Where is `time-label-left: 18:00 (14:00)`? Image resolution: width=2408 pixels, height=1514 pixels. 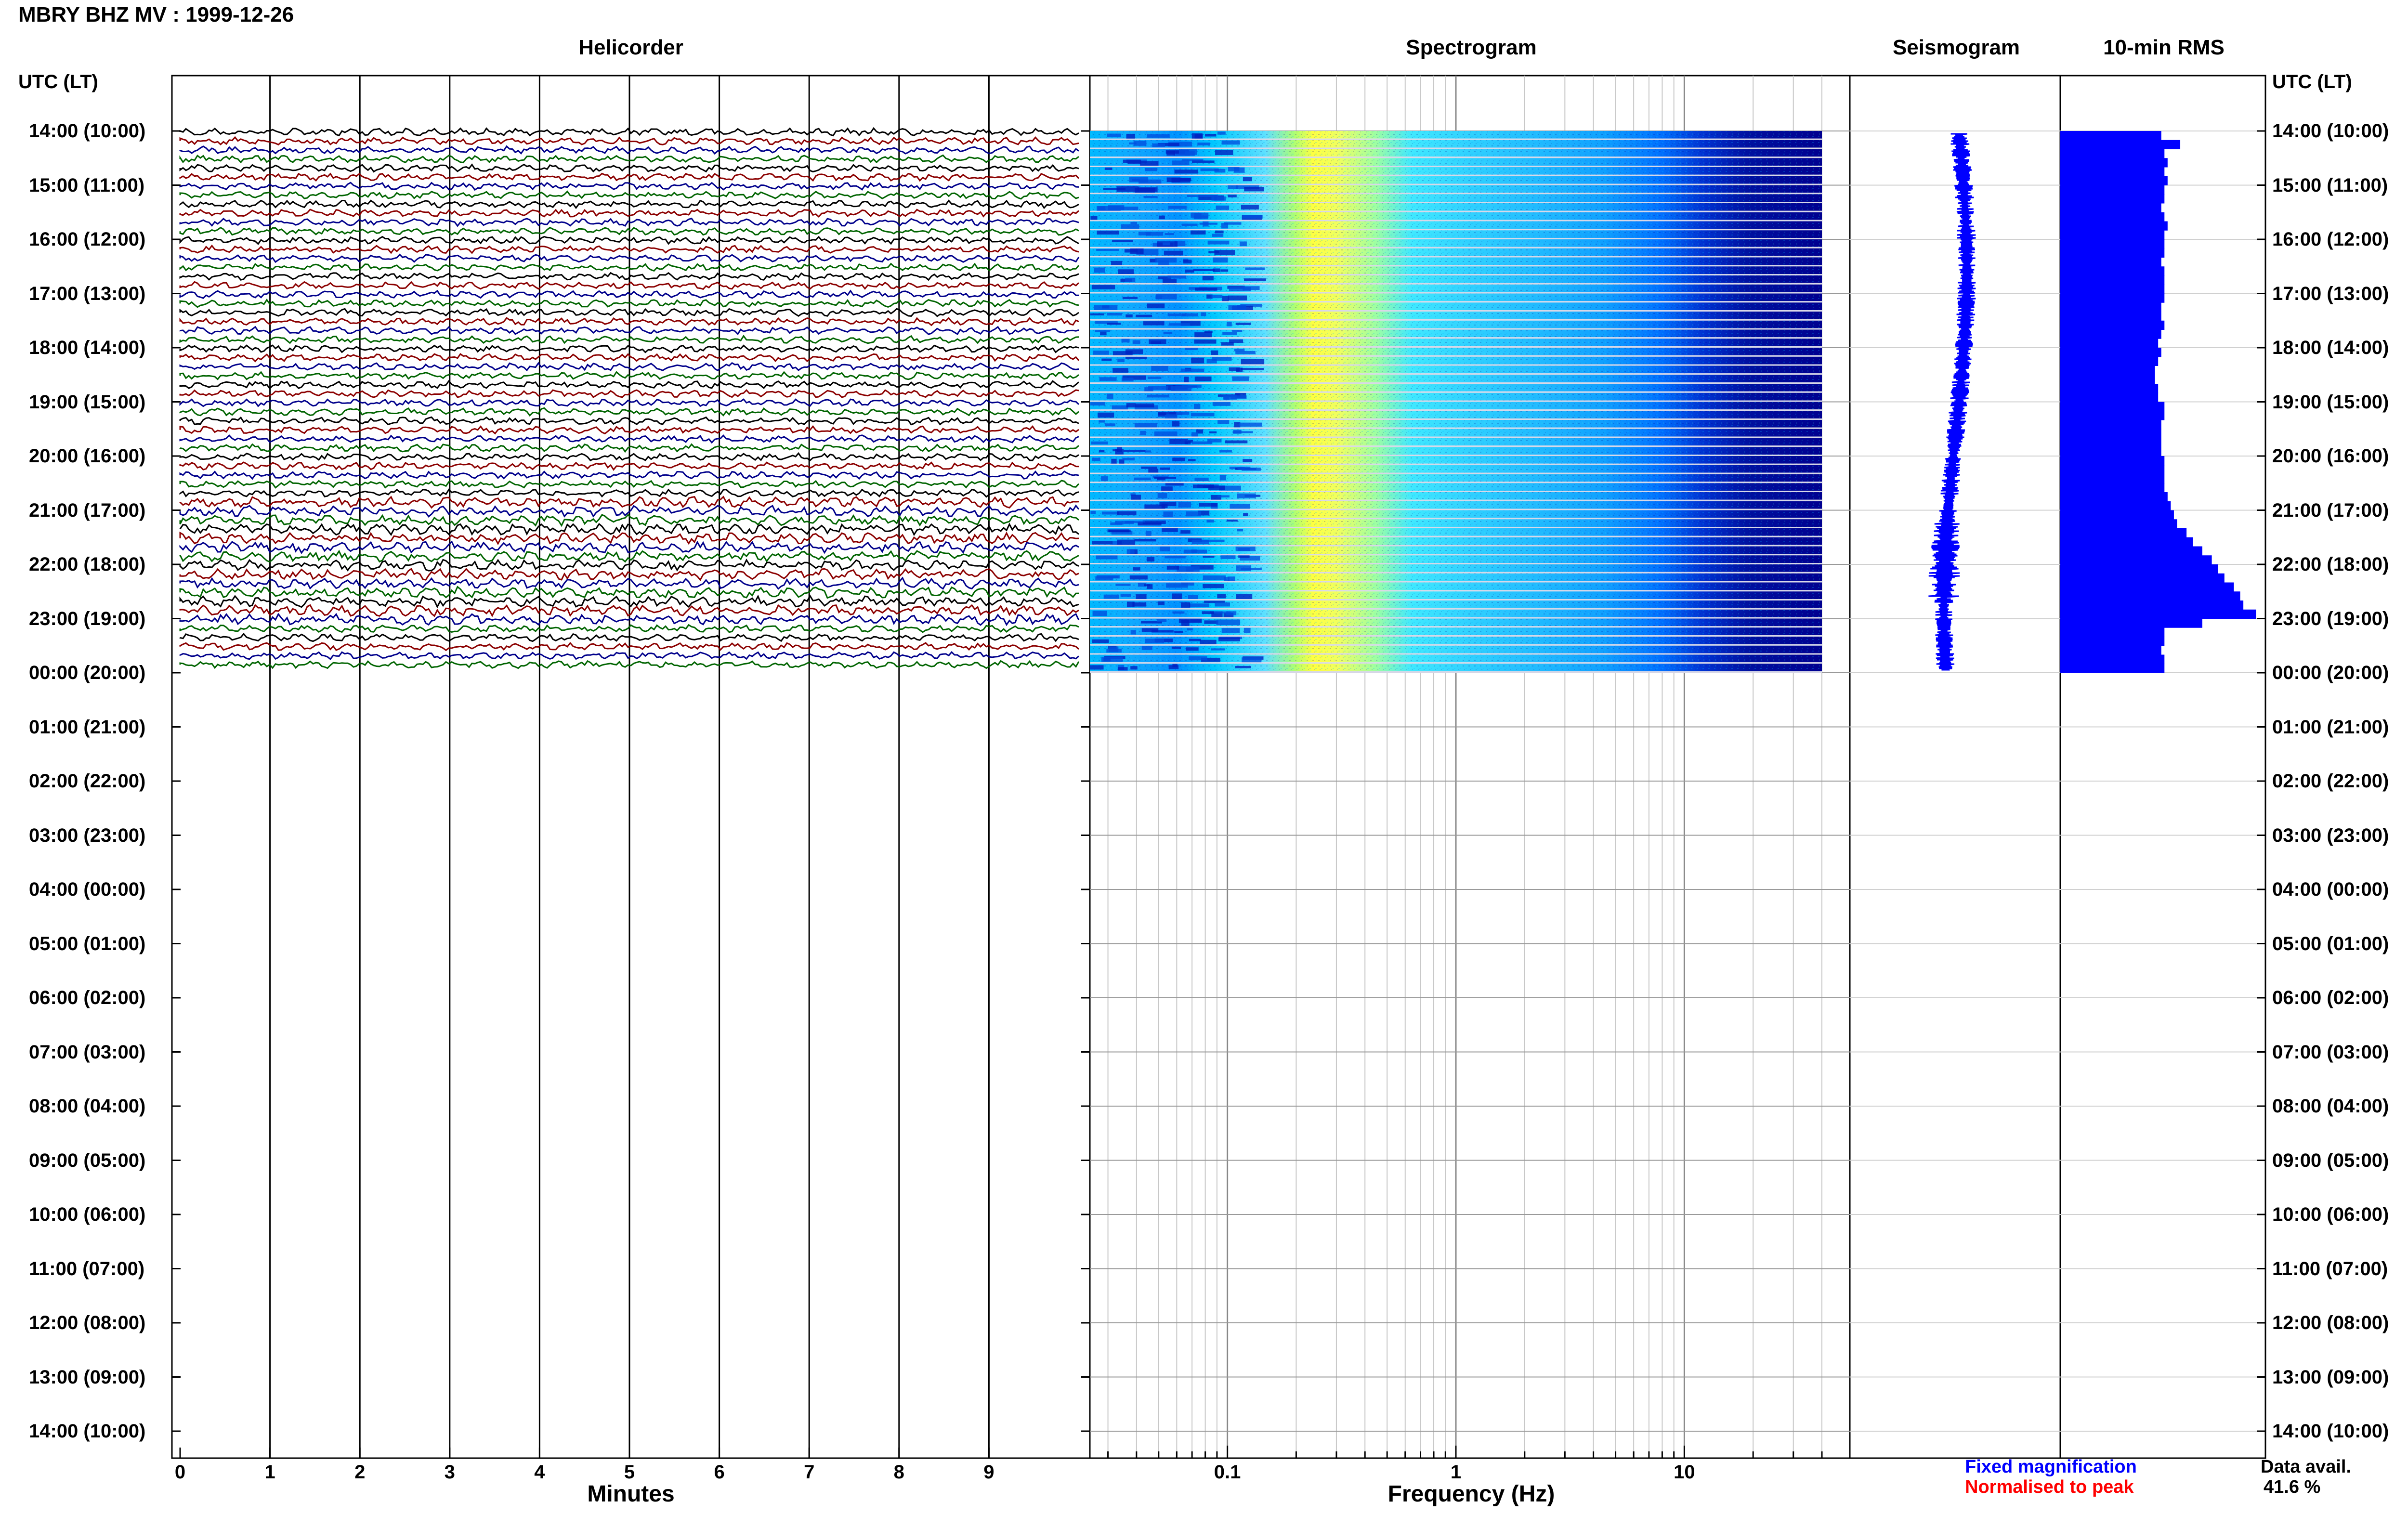 time-label-left: 18:00 (14:00) is located at coordinates (87, 347).